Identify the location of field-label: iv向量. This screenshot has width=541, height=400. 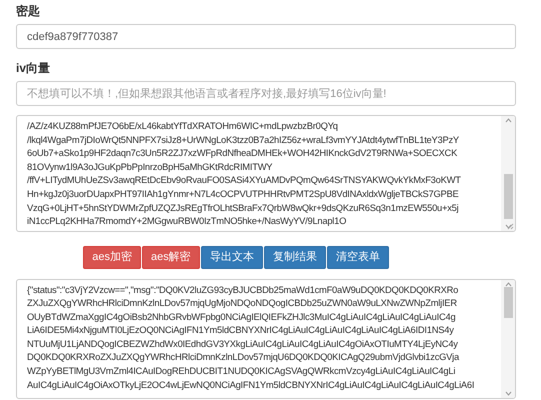
(34, 68).